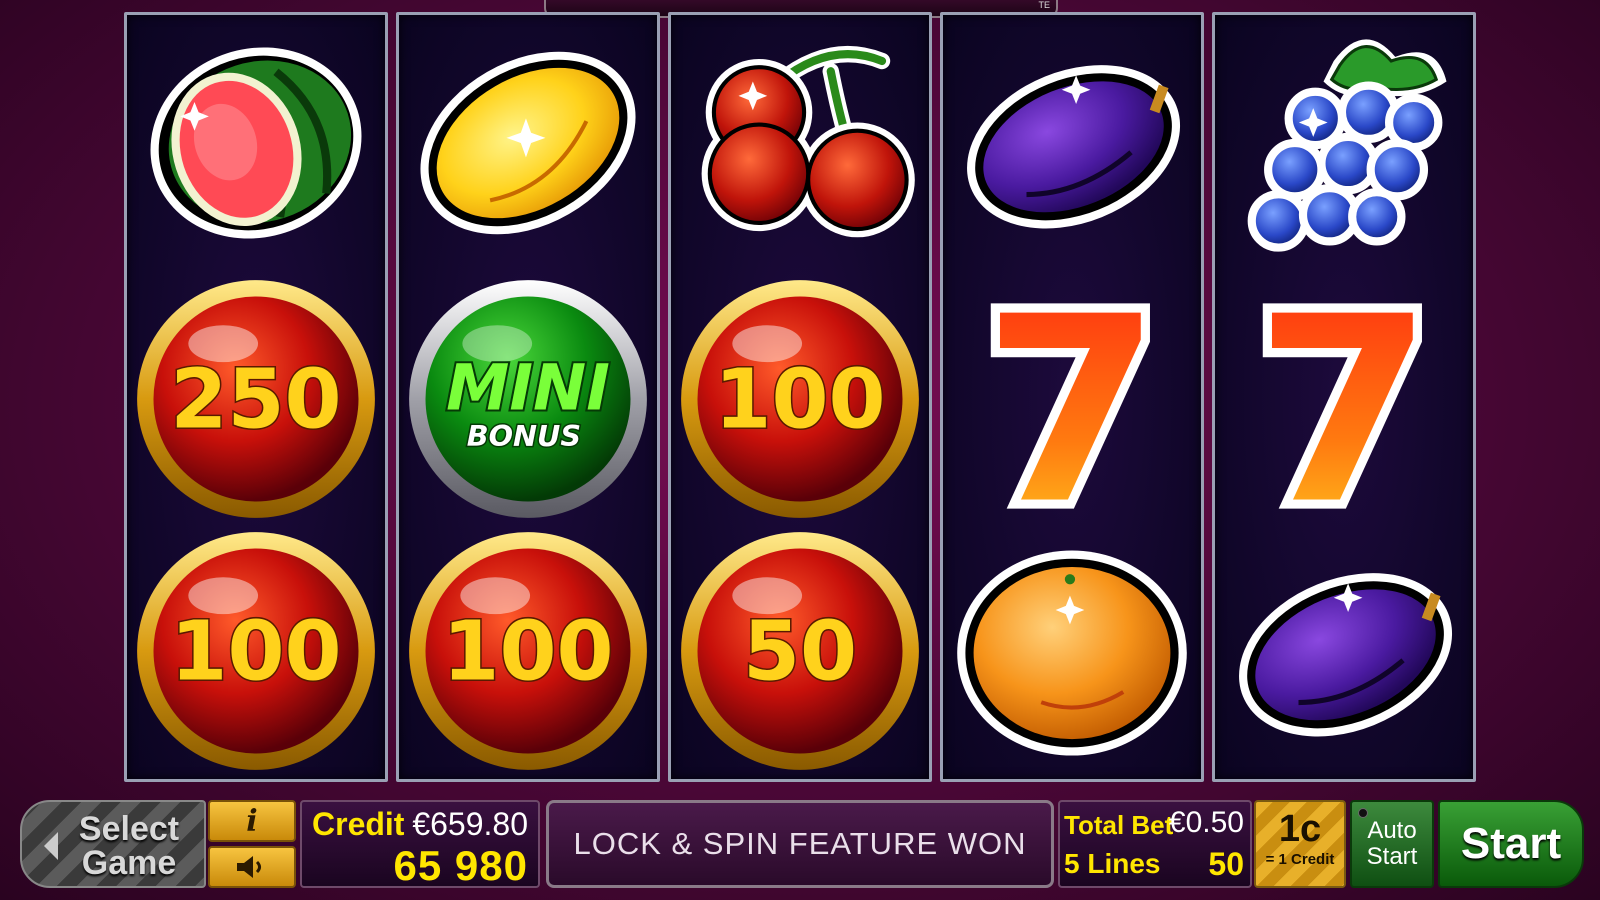 The width and height of the screenshot is (1600, 900). I want to click on reel-2: MINI BONUS 100, so click(528, 397).